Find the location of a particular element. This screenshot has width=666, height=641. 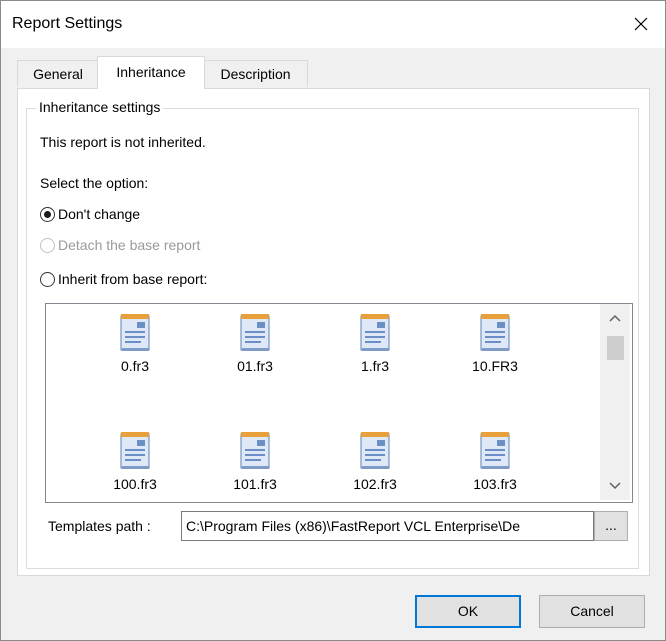

template-name: 100.fr3 is located at coordinates (135, 484).